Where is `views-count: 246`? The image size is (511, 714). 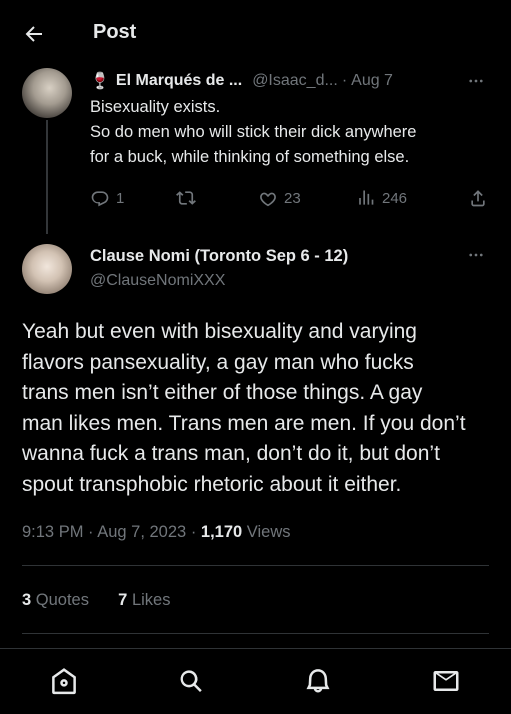 views-count: 246 is located at coordinates (395, 198).